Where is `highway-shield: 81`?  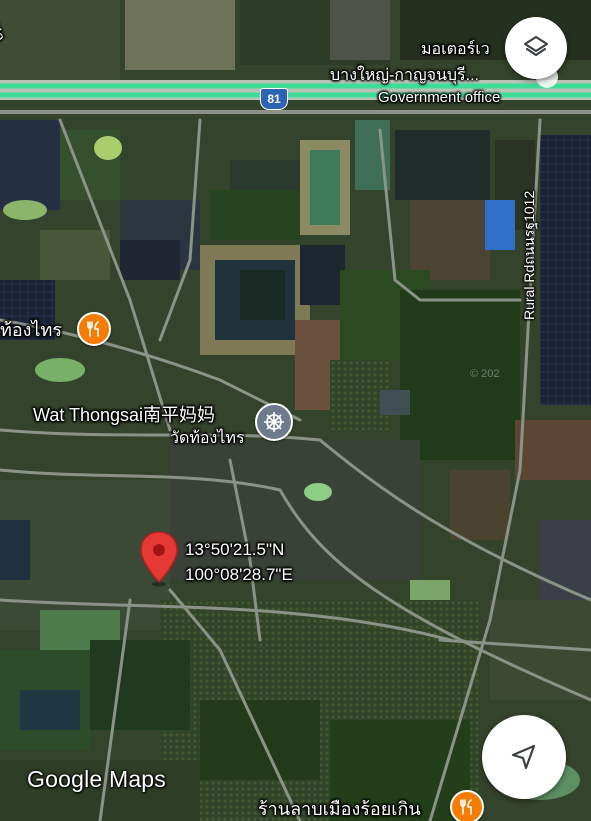
highway-shield: 81 is located at coordinates (274, 99).